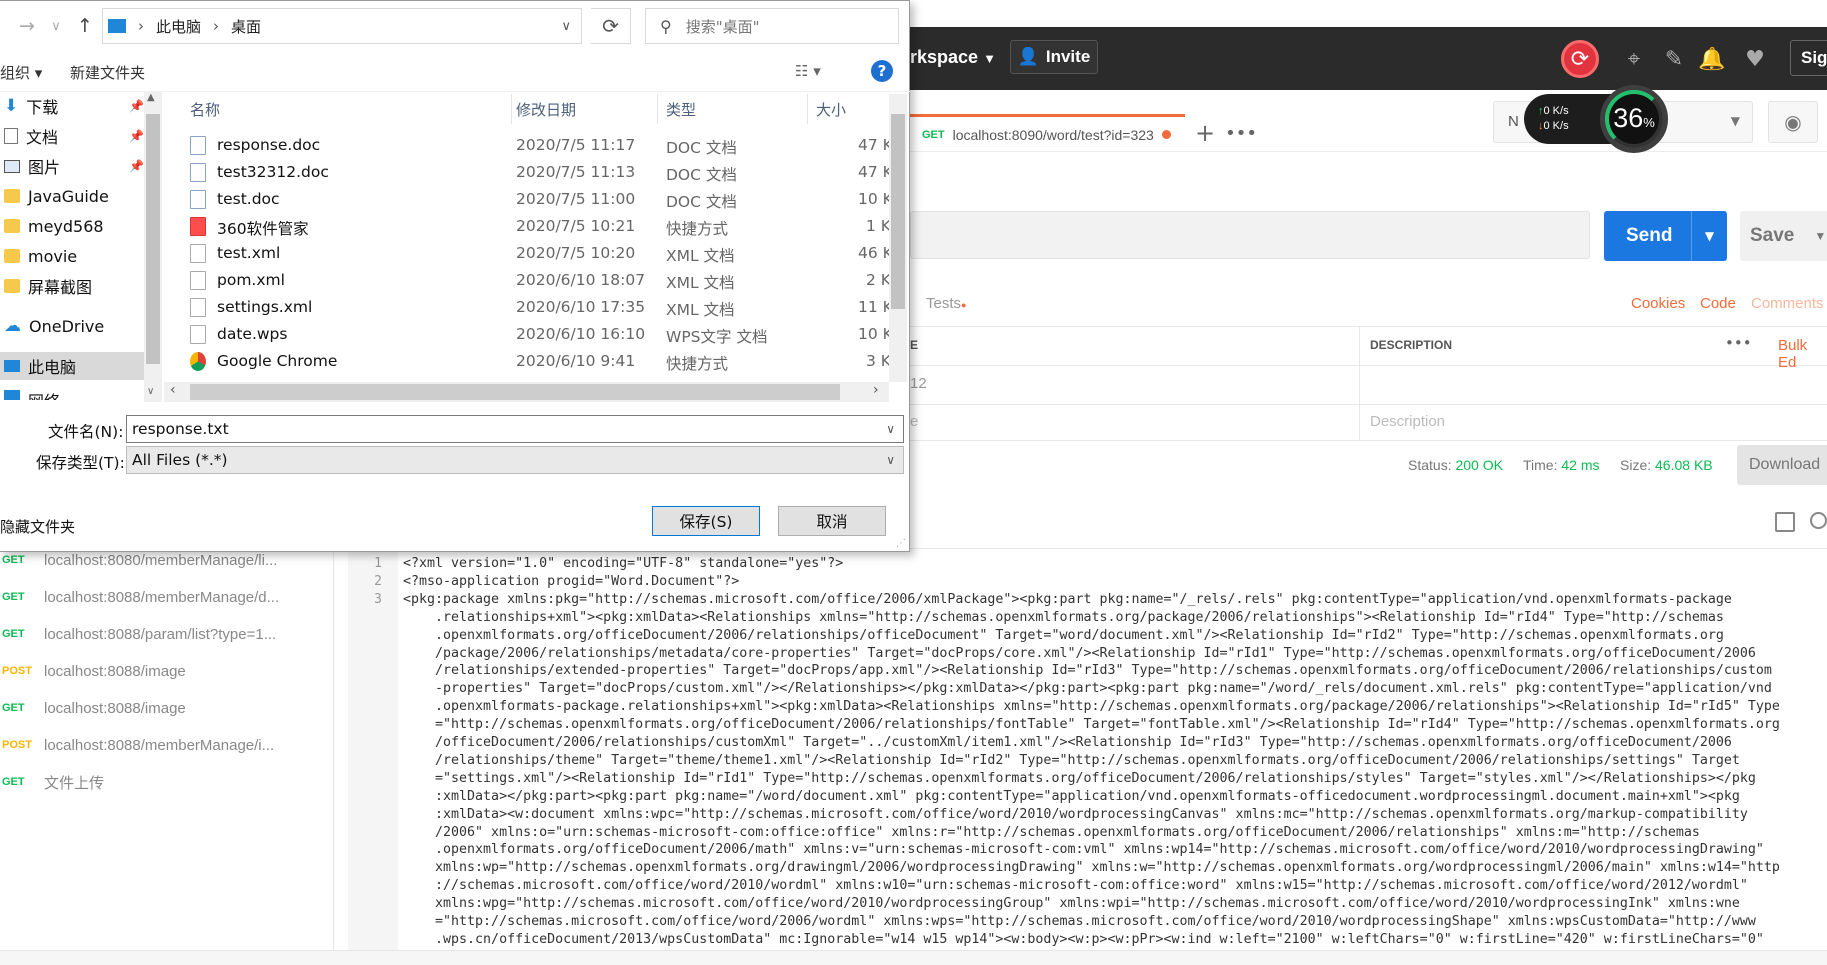 This screenshot has width=1827, height=965. What do you see at coordinates (1658, 303) in the screenshot?
I see `cookies-link: Cookies` at bounding box center [1658, 303].